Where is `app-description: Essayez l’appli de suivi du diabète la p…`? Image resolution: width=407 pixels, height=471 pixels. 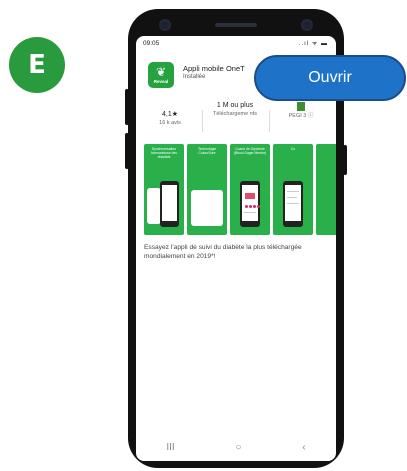
app-description: Essayez l’appli de suivi du diabète la p… is located at coordinates (223, 252).